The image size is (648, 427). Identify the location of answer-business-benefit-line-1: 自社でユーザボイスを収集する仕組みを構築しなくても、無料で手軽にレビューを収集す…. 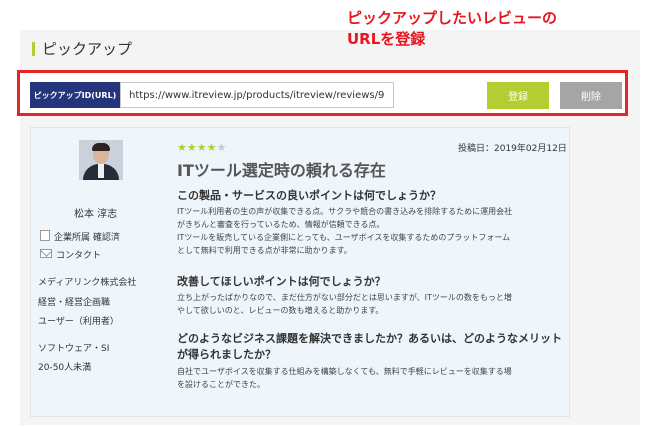
(344, 371).